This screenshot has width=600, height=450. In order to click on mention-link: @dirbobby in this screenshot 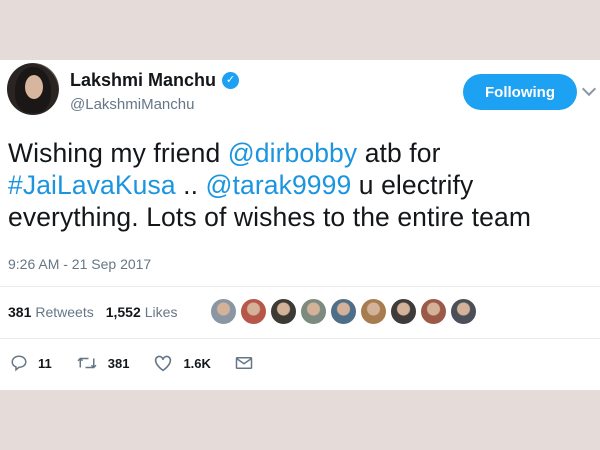, I will do `click(292, 153)`.